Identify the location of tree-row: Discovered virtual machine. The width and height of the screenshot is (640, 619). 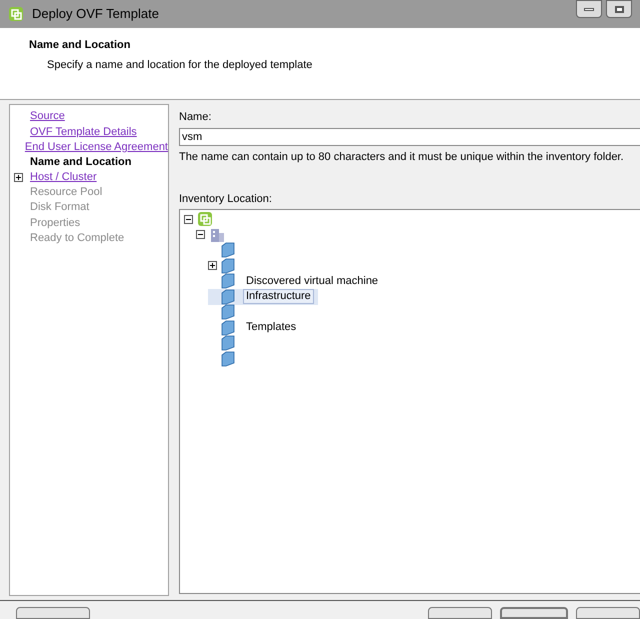
(297, 281).